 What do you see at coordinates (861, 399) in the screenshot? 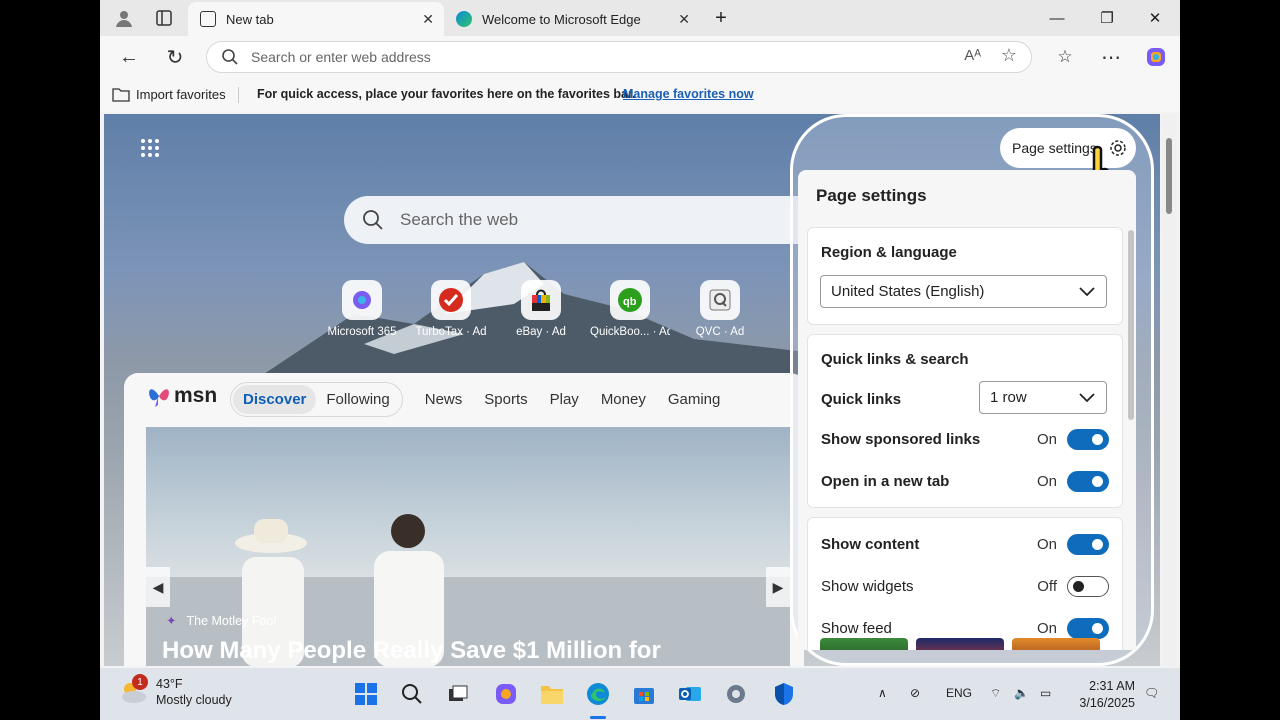
I see `quick-links-label: Quick links` at bounding box center [861, 399].